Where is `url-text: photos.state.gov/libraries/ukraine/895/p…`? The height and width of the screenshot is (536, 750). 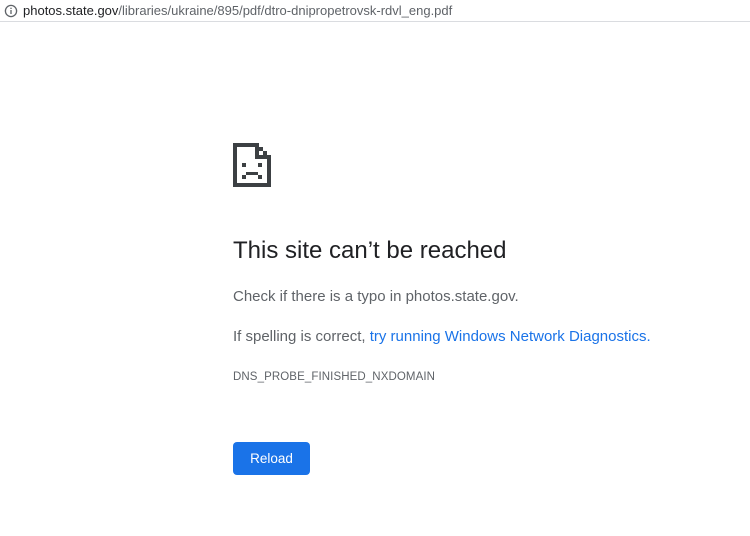
url-text: photos.state.gov/libraries/ukraine/895/p… is located at coordinates (237, 11).